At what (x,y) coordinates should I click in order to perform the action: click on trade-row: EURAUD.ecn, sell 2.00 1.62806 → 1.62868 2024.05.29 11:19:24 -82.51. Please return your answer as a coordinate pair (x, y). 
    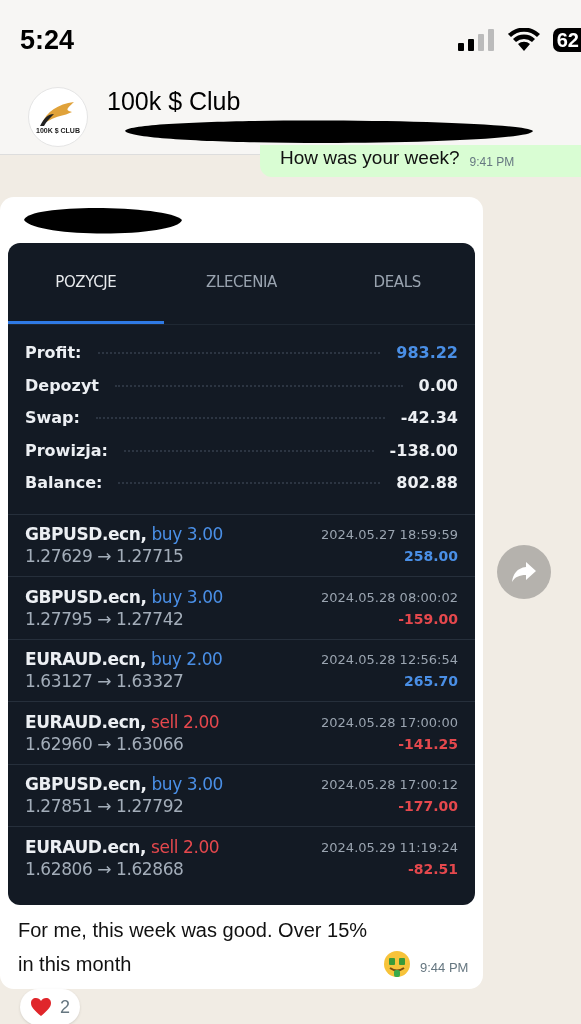
    Looking at the image, I should click on (241, 857).